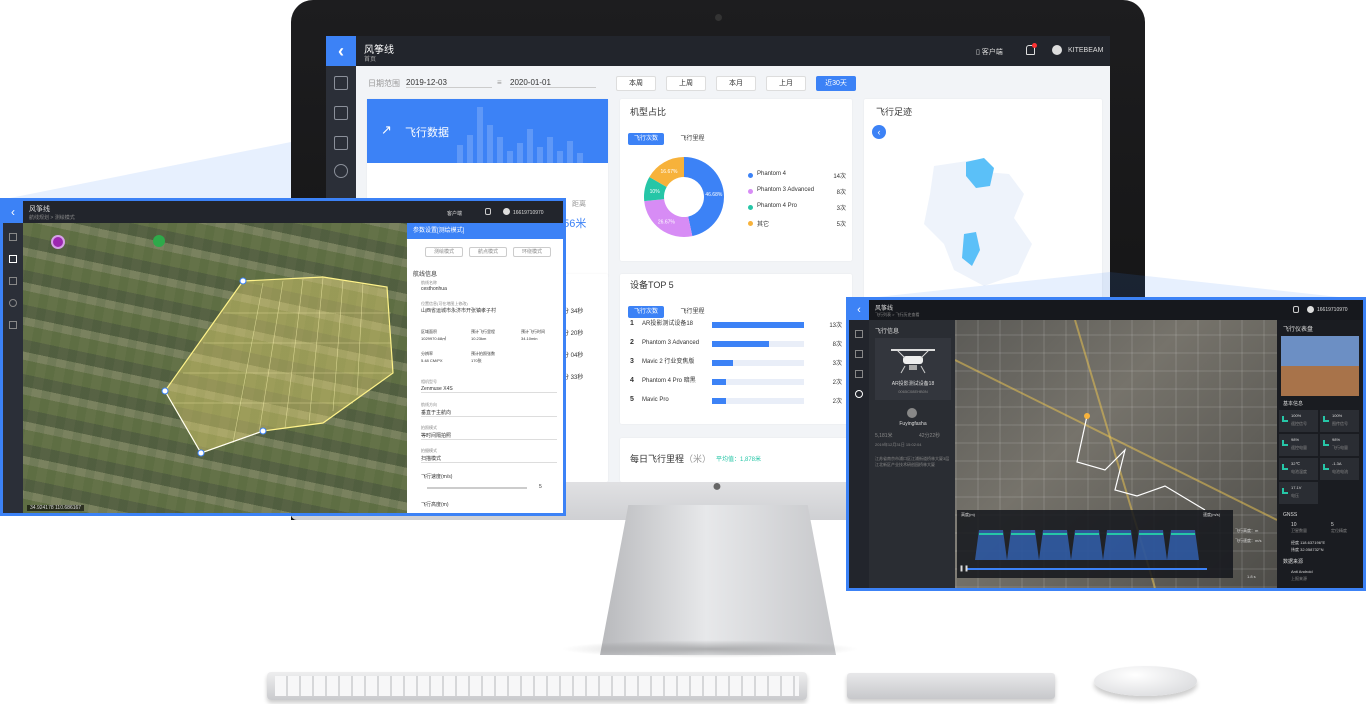 This screenshot has height=704, width=1366. I want to click on playback-timeline, so click(1087, 569).